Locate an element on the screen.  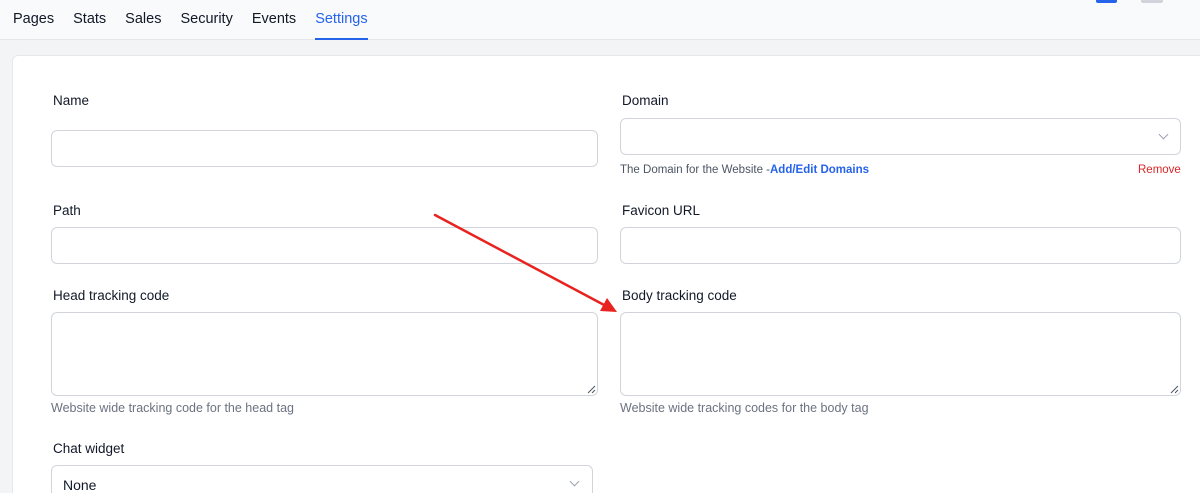
chat-widget-value: None is located at coordinates (80, 485).